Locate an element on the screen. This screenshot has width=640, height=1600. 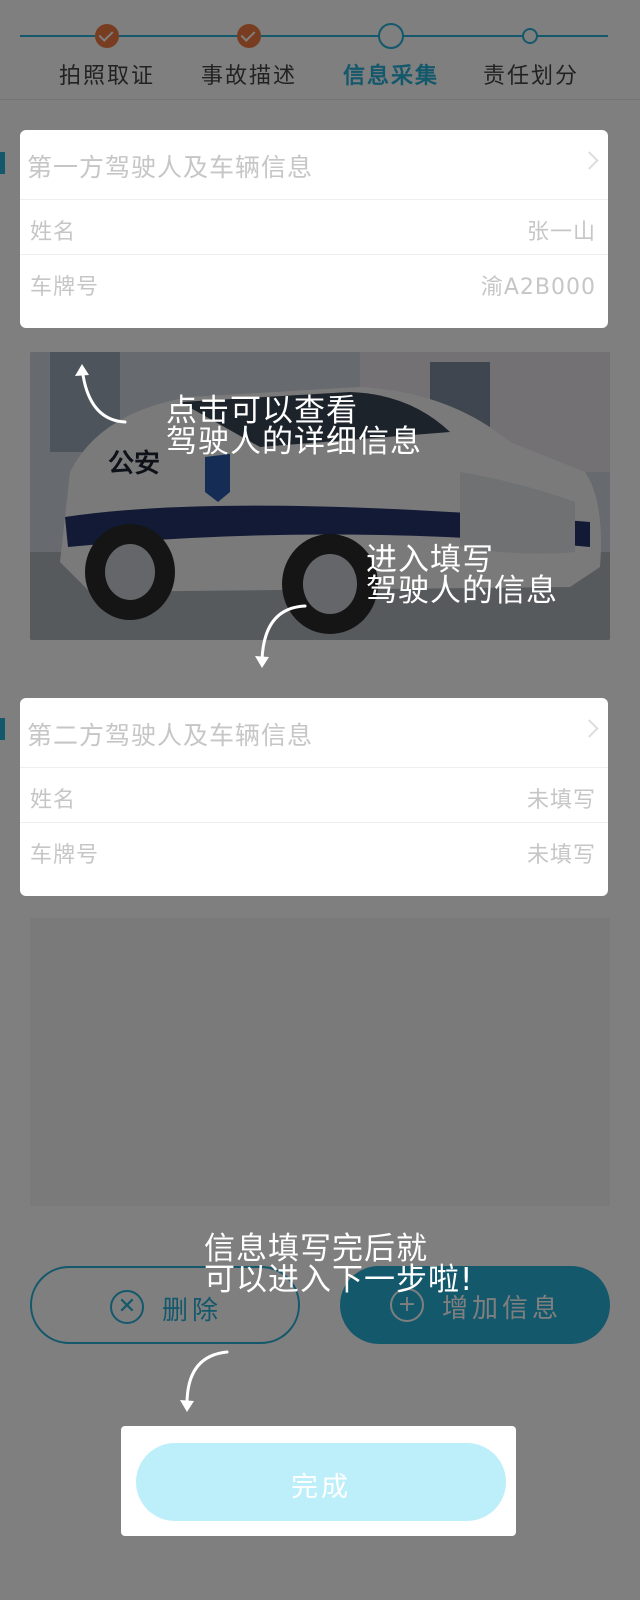
curved-arrow-up-icon is located at coordinates (101, 394).